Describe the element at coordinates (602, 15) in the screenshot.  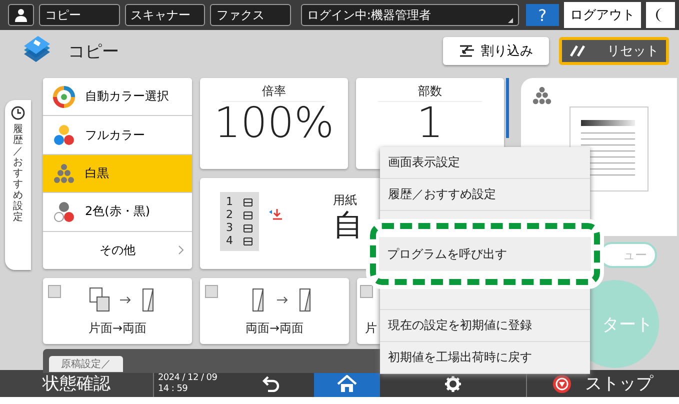
I see `logout-button: ログアウト` at that location.